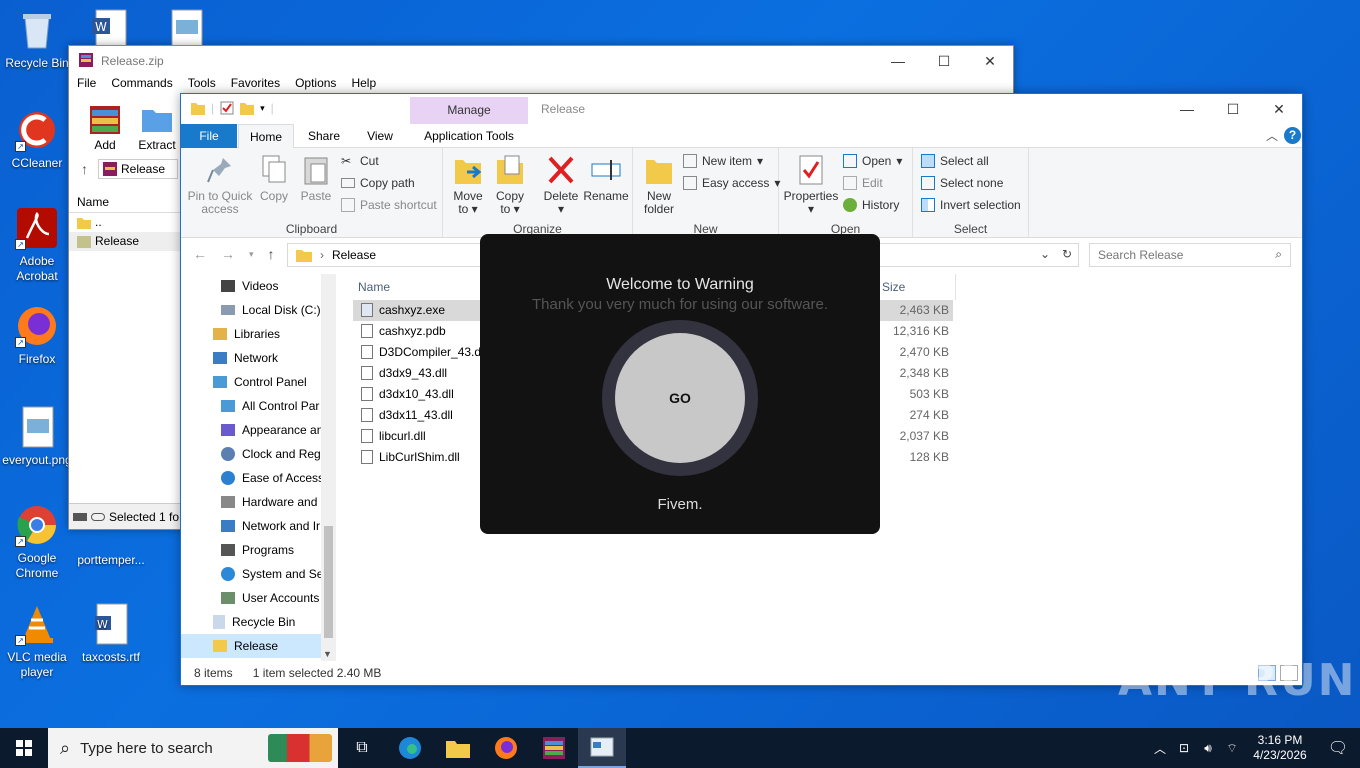 Image resolution: width=1360 pixels, height=768 pixels. What do you see at coordinates (1208, 748) in the screenshot?
I see `volume-icon: 🔊︎` at bounding box center [1208, 748].